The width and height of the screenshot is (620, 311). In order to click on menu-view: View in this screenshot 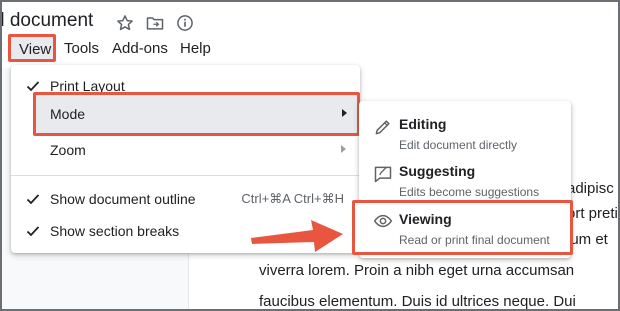, I will do `click(32, 48)`.